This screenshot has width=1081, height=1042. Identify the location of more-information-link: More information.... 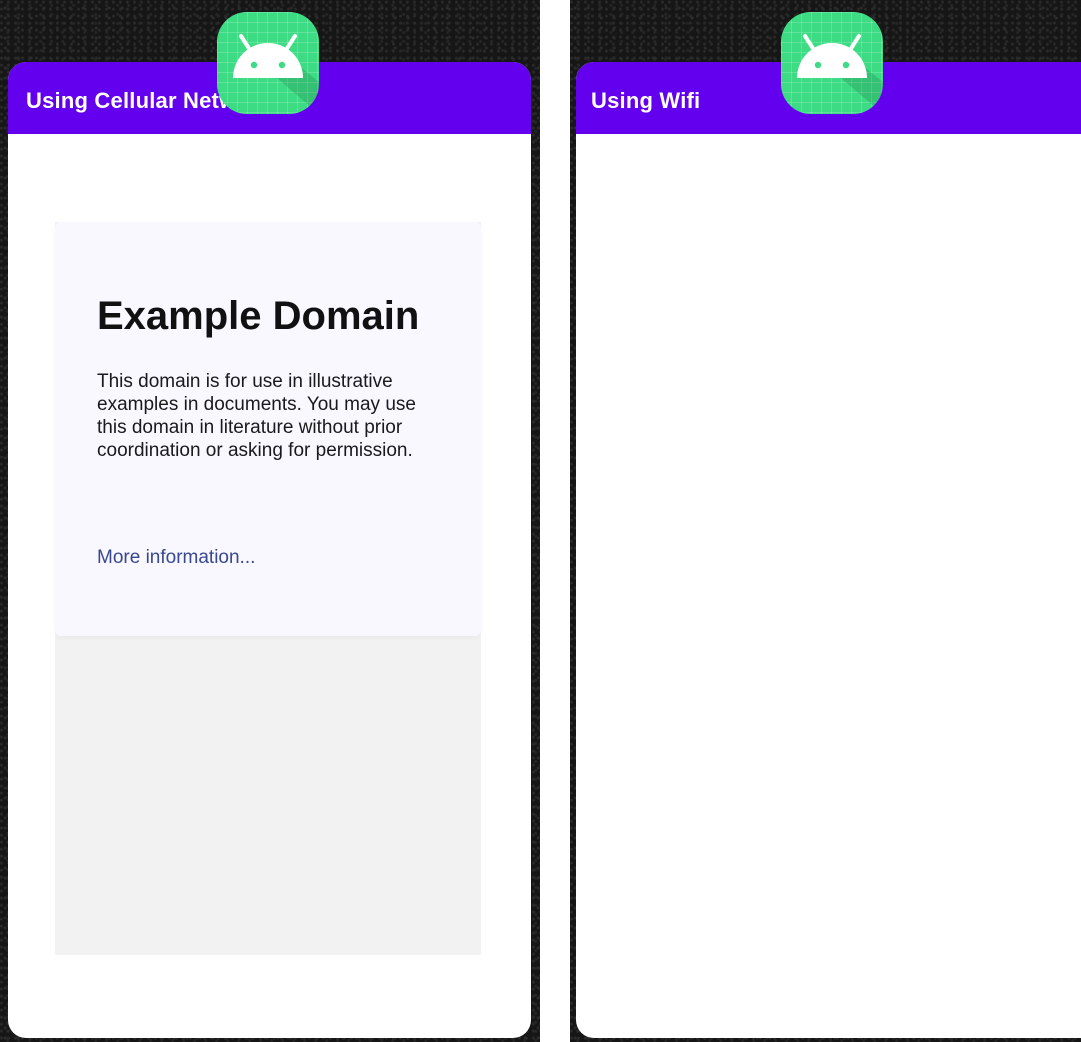
(176, 558).